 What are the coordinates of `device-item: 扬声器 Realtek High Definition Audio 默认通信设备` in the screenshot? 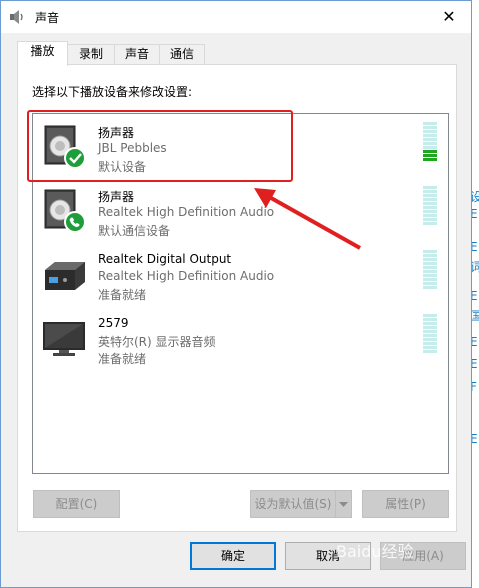 It's located at (238, 210).